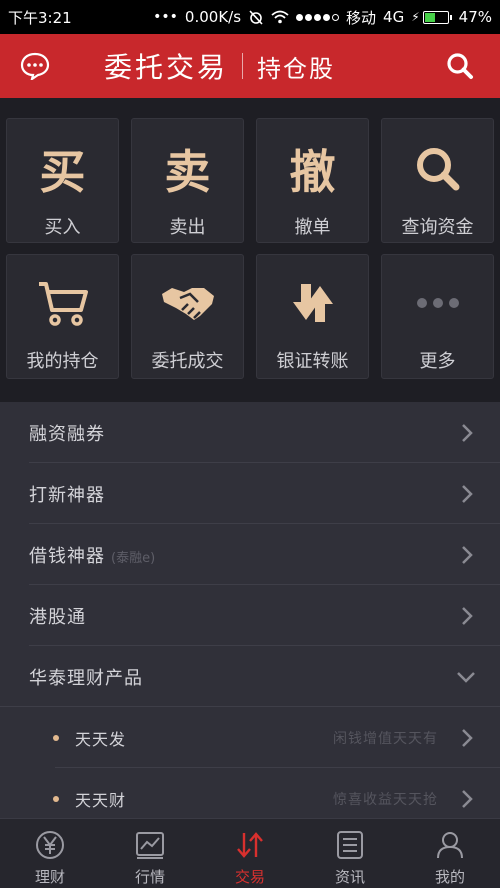 Image resolution: width=500 pixels, height=888 pixels. What do you see at coordinates (67, 495) in the screenshot?
I see `menu-item-label: 打新神器` at bounding box center [67, 495].